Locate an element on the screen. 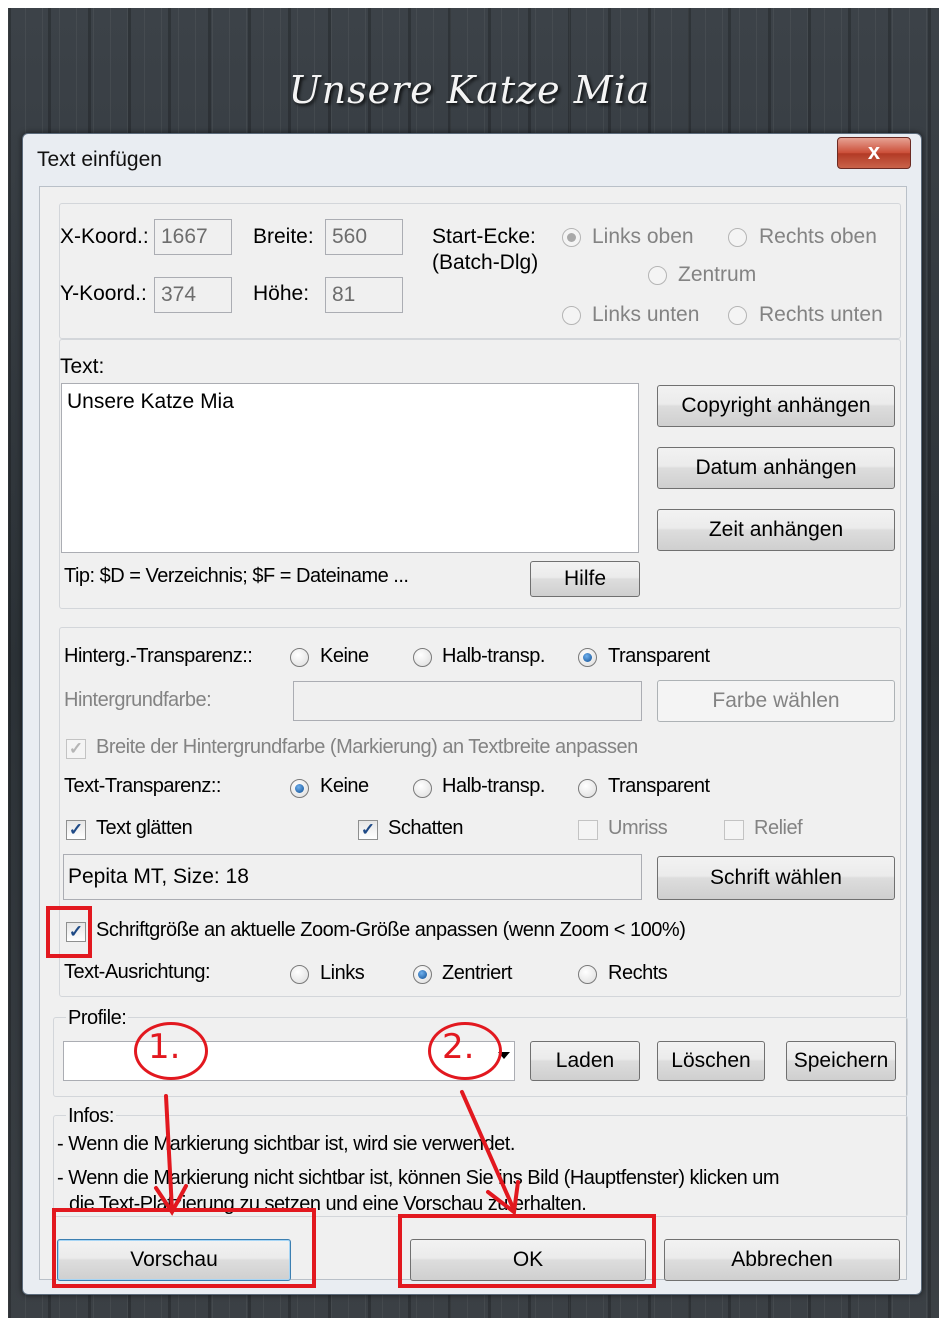 The height and width of the screenshot is (1318, 939). fit-width-checkbox: ✓ is located at coordinates (76, 749).